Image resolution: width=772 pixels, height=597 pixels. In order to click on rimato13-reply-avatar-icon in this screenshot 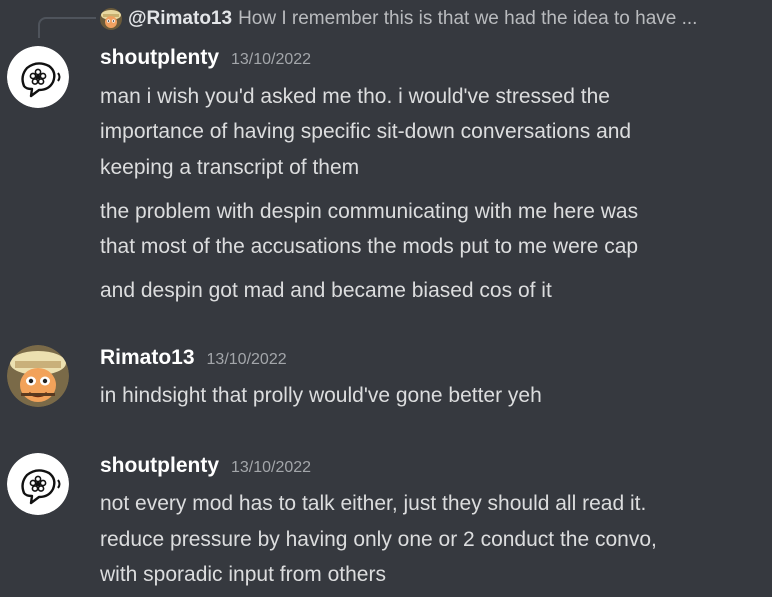, I will do `click(111, 19)`.